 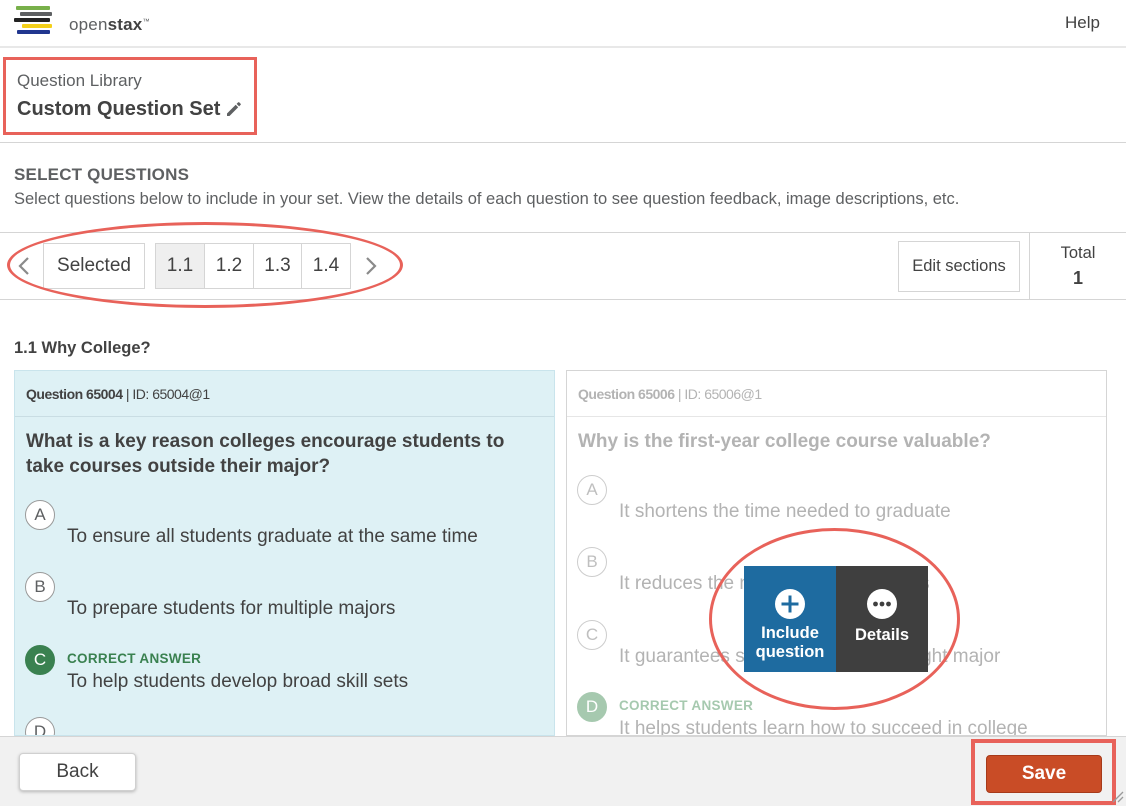 I want to click on logo-bar-green, so click(x=33, y=8).